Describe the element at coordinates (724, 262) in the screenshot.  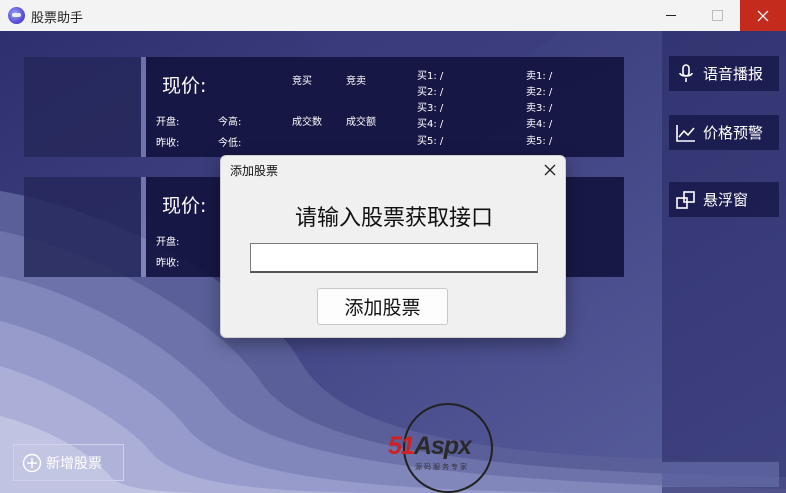
I see `right-panel` at that location.